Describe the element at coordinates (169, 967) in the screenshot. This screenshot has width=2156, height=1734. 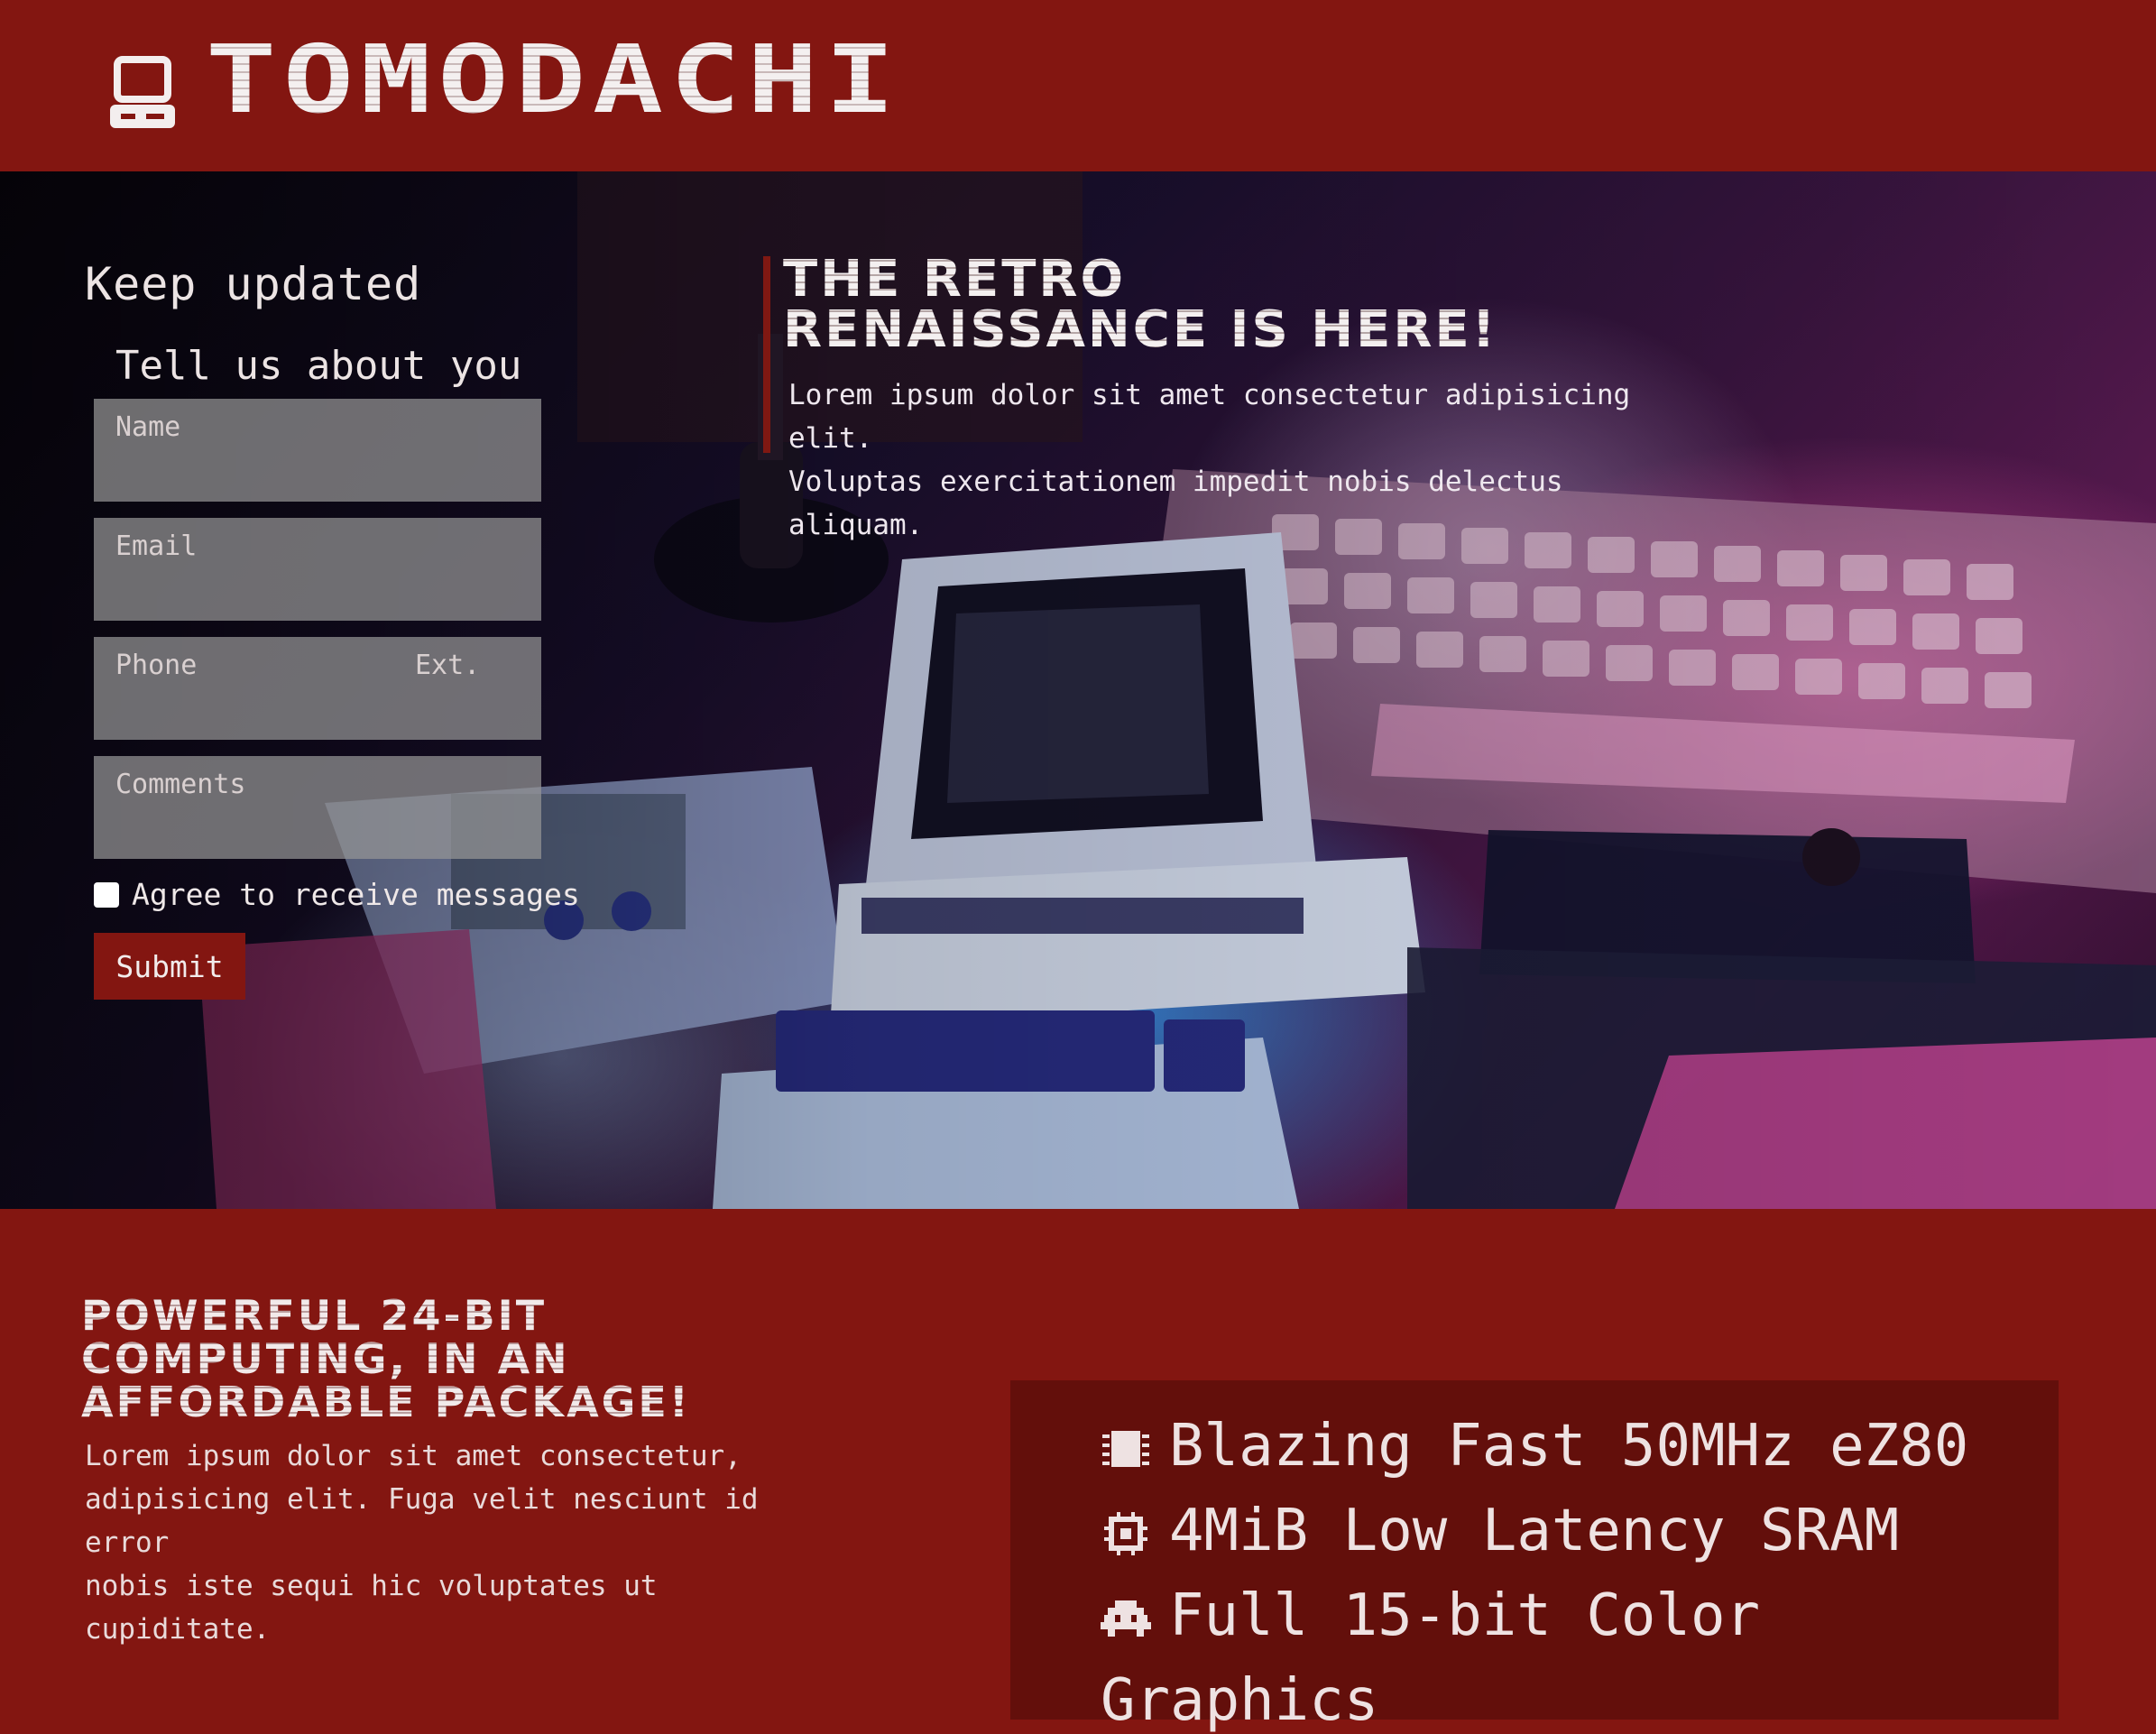
I see `submit-button: Submit` at that location.